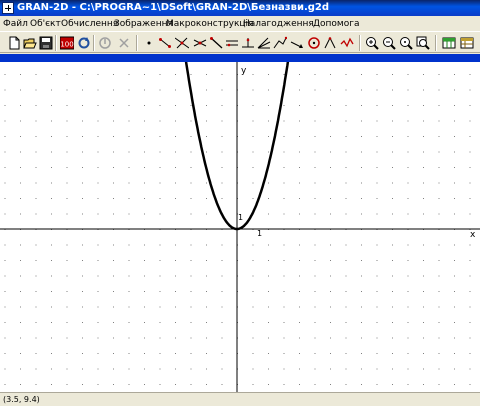  I want to click on menu-file: Файл, so click(15, 24).